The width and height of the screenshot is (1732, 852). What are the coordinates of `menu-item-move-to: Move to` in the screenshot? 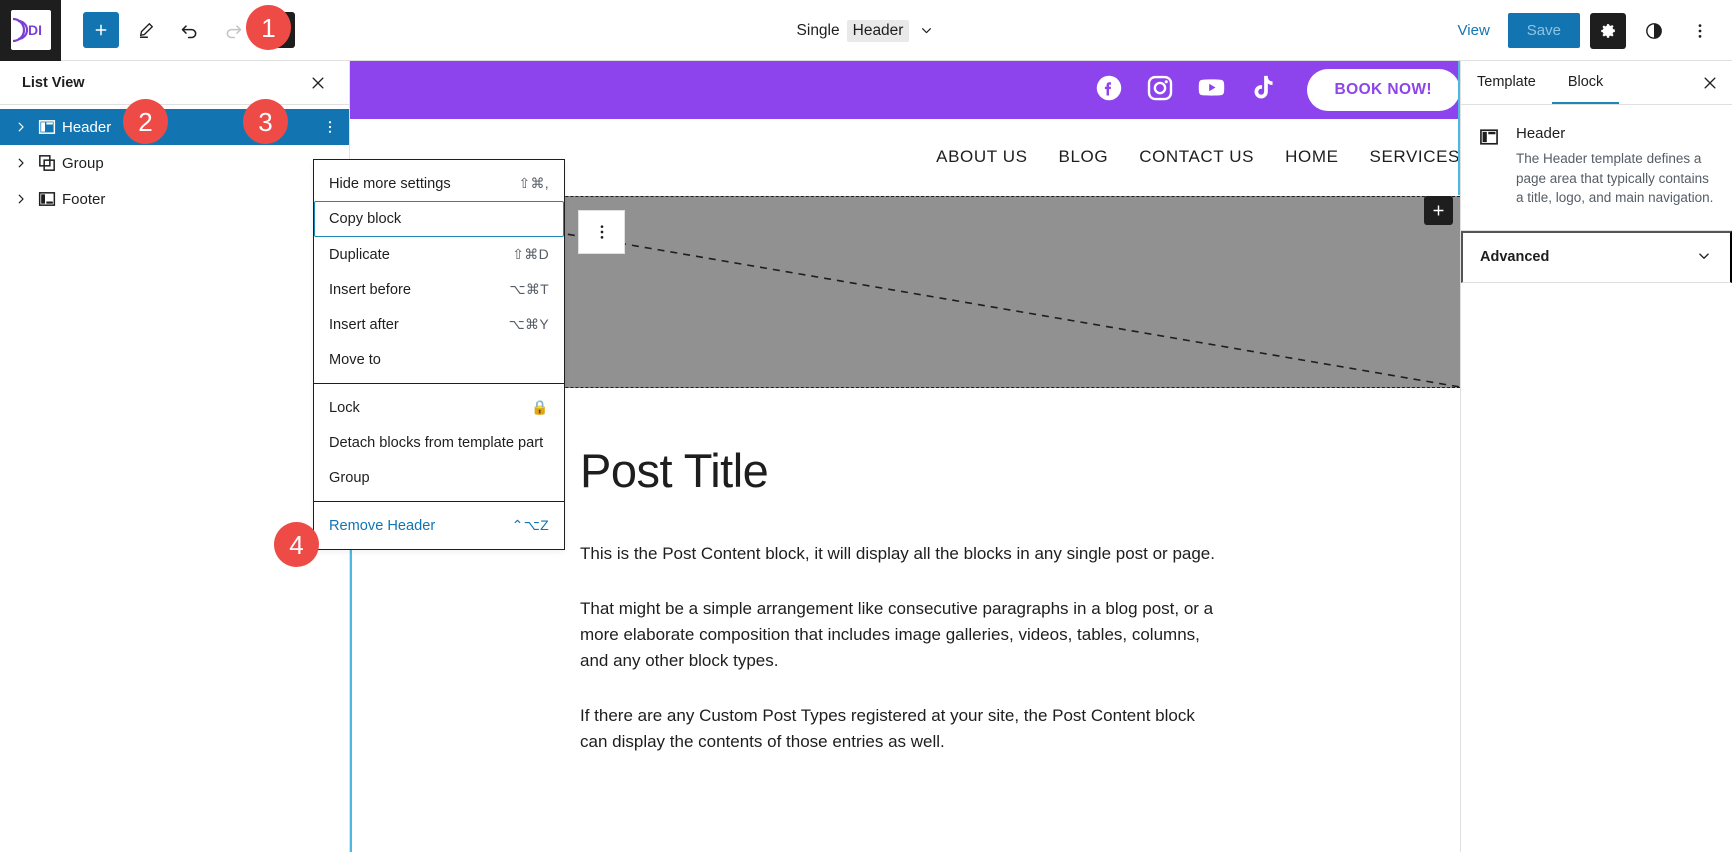 It's located at (439, 359).